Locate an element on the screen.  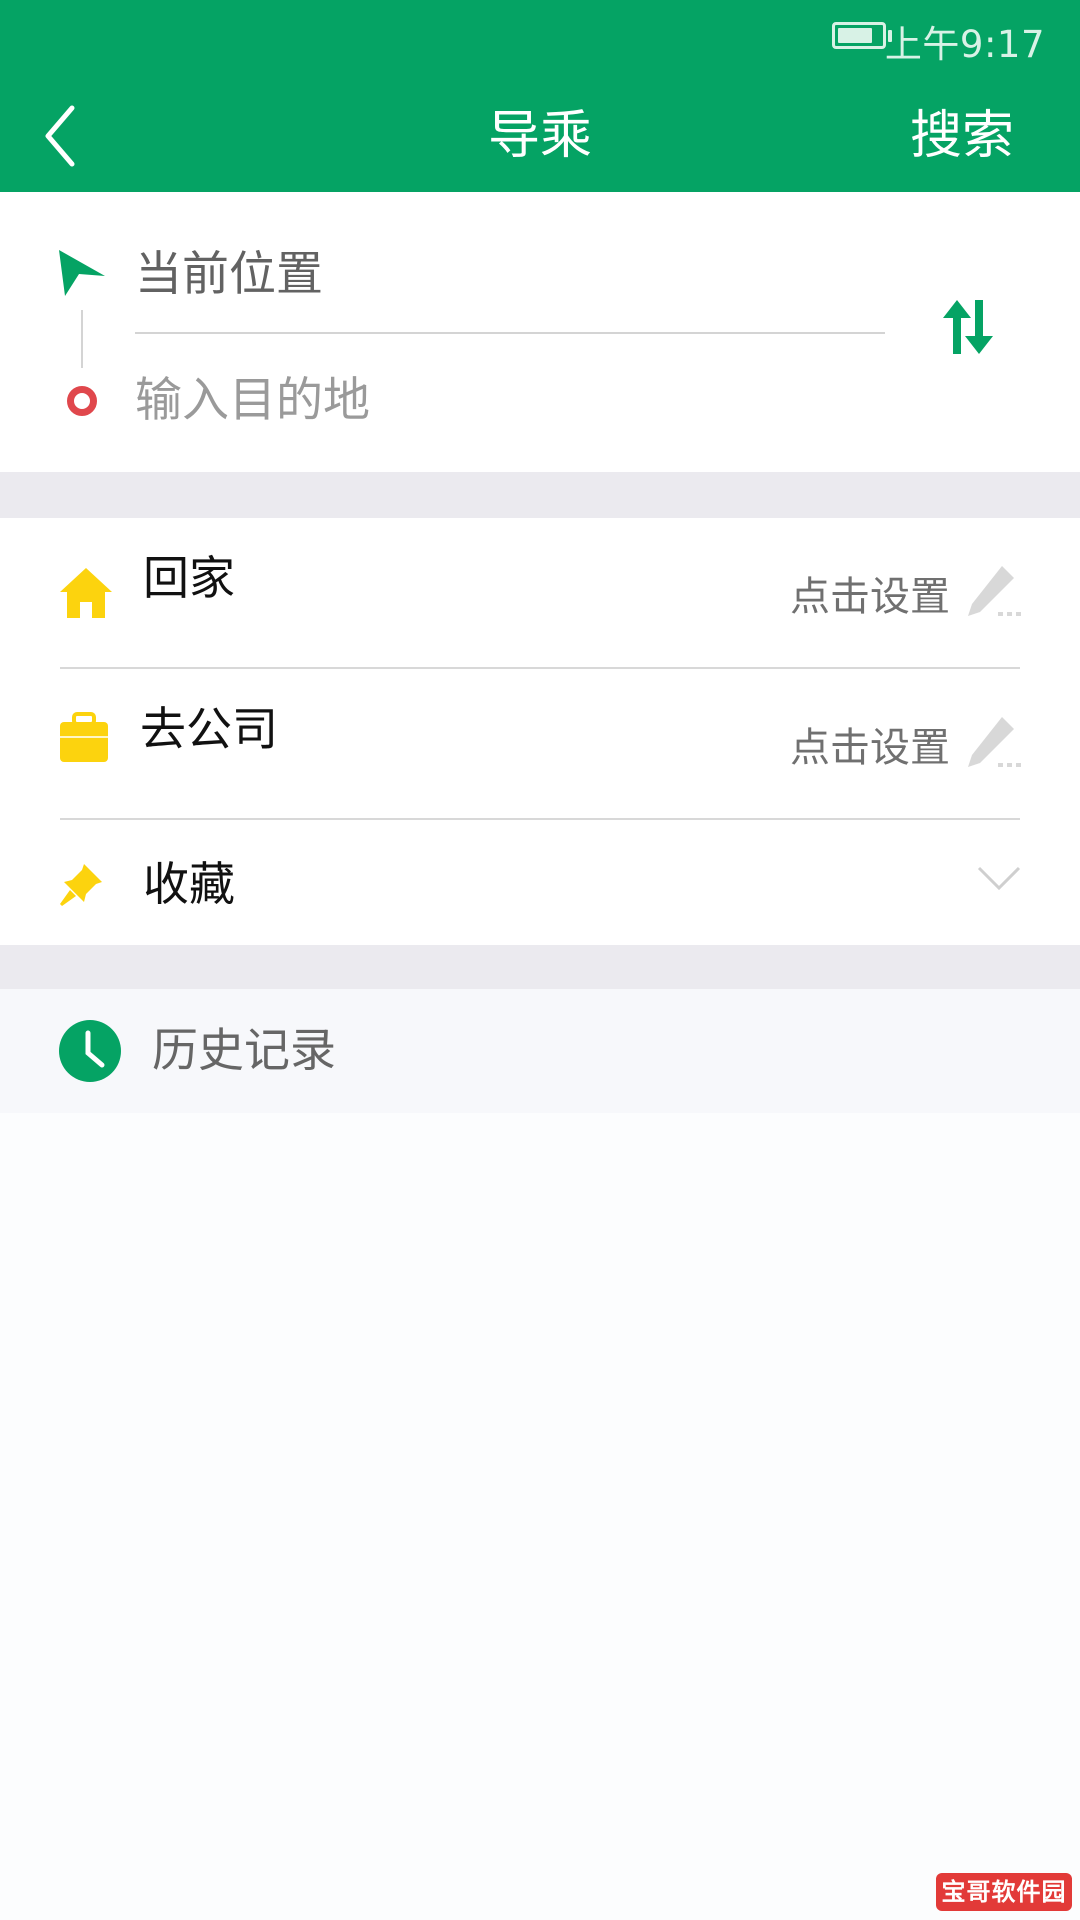
work-set-link: 点击设置 is located at coordinates (870, 748).